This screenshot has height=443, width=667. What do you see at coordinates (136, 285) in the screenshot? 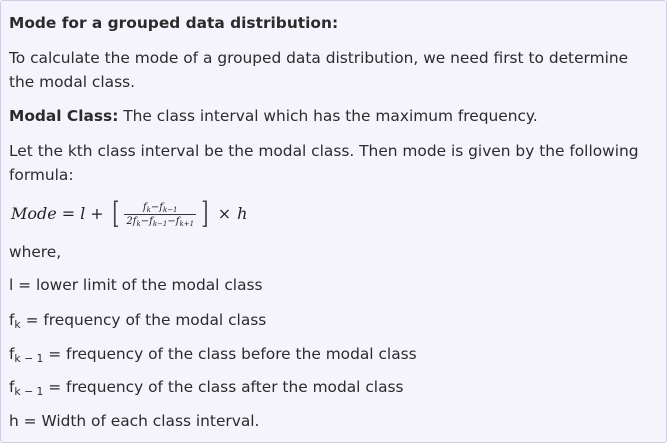
I see `definition-l: l = lower limit of the modal class` at bounding box center [136, 285].